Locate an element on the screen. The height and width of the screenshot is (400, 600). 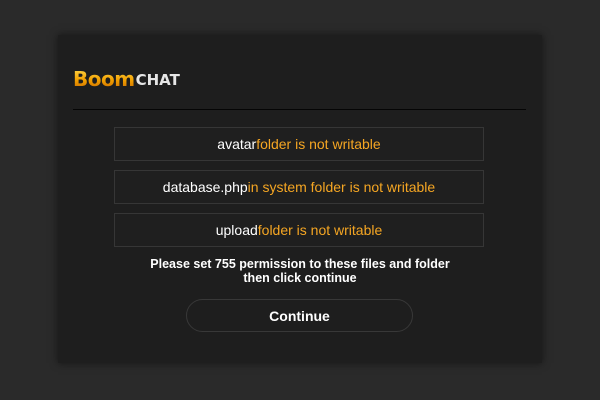
boomchat-logo: Boom CHAT is located at coordinates (126, 77).